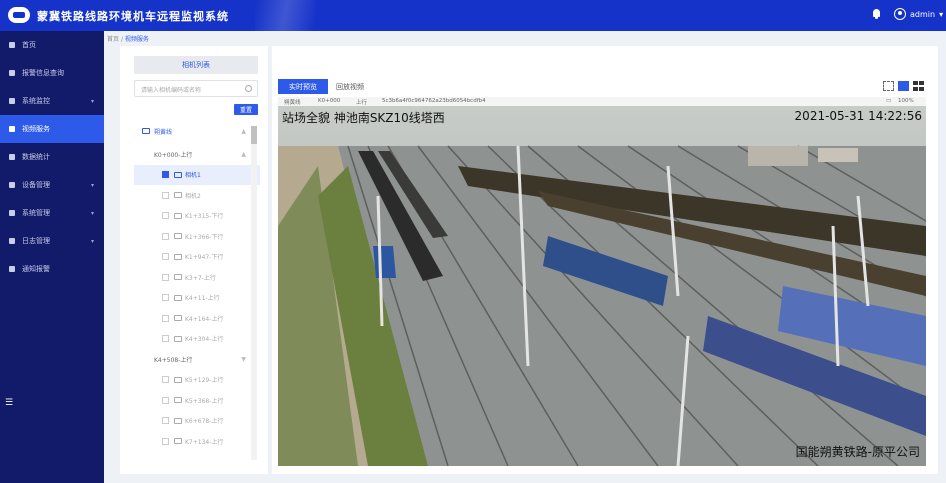 Image resolution: width=946 pixels, height=483 pixels. I want to click on camera-tree-item: 相机2, so click(197, 195).